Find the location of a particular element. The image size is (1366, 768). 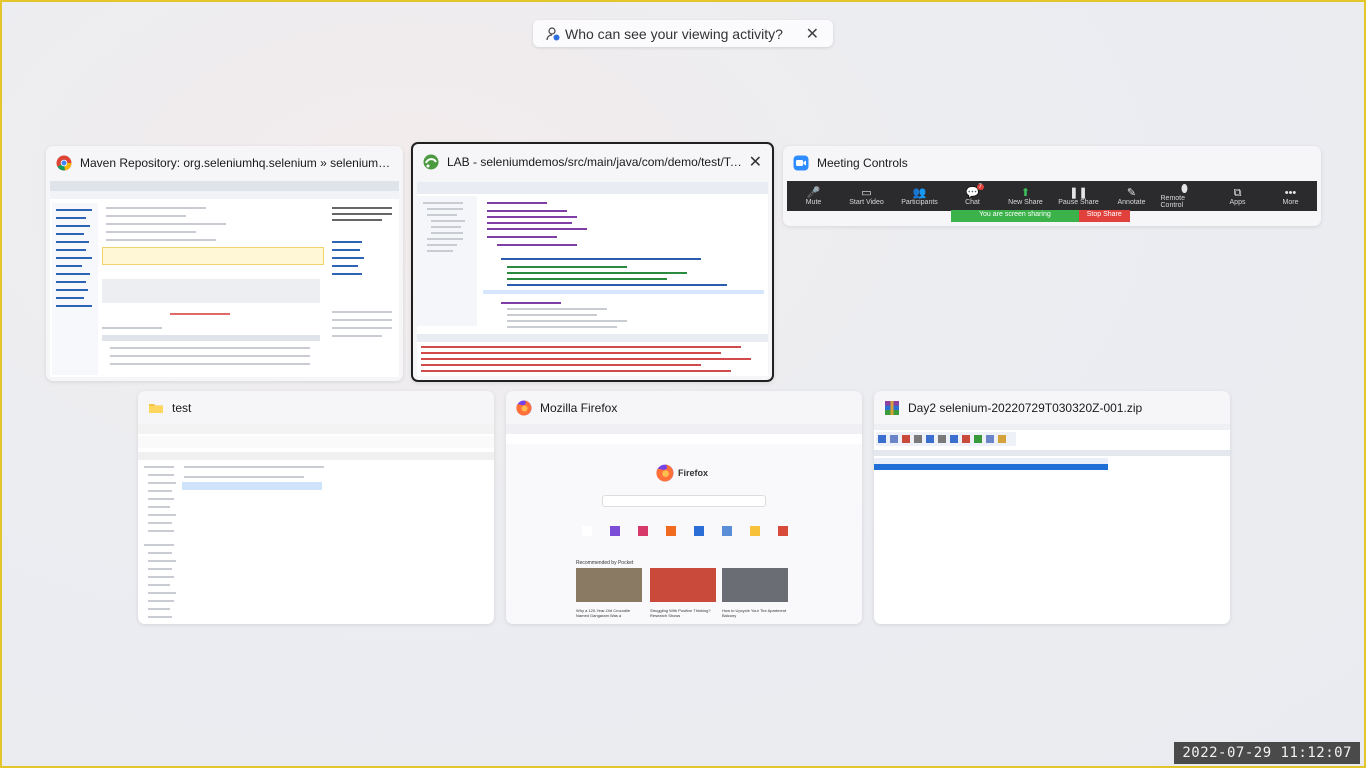

window-header: Meeting Controls is located at coordinates (1052, 162).